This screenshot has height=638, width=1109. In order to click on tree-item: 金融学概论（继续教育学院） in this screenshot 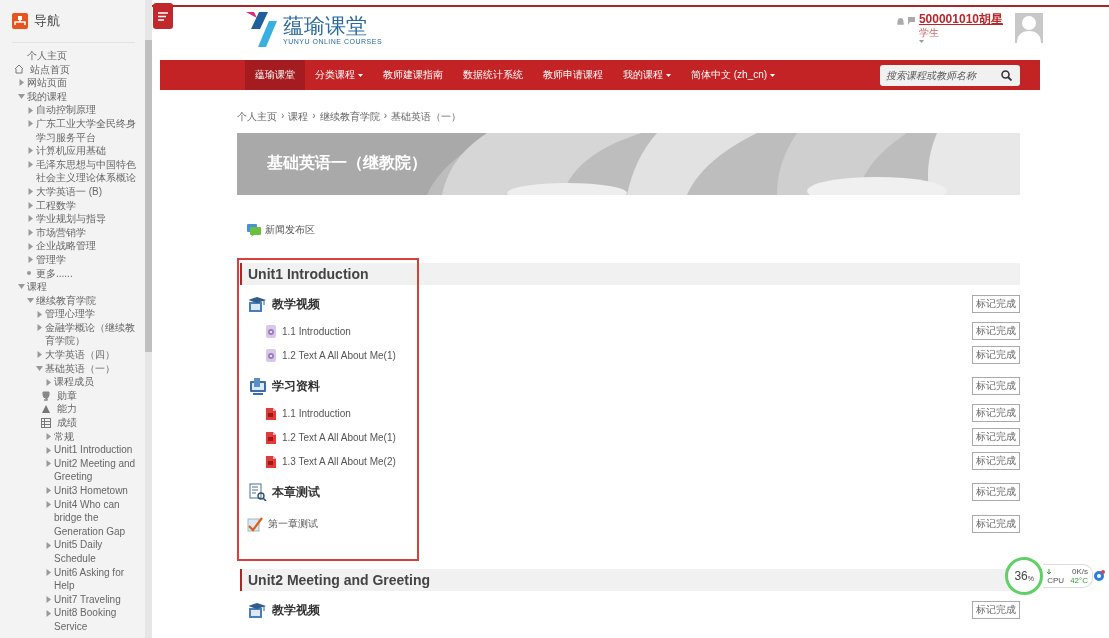, I will do `click(93, 334)`.